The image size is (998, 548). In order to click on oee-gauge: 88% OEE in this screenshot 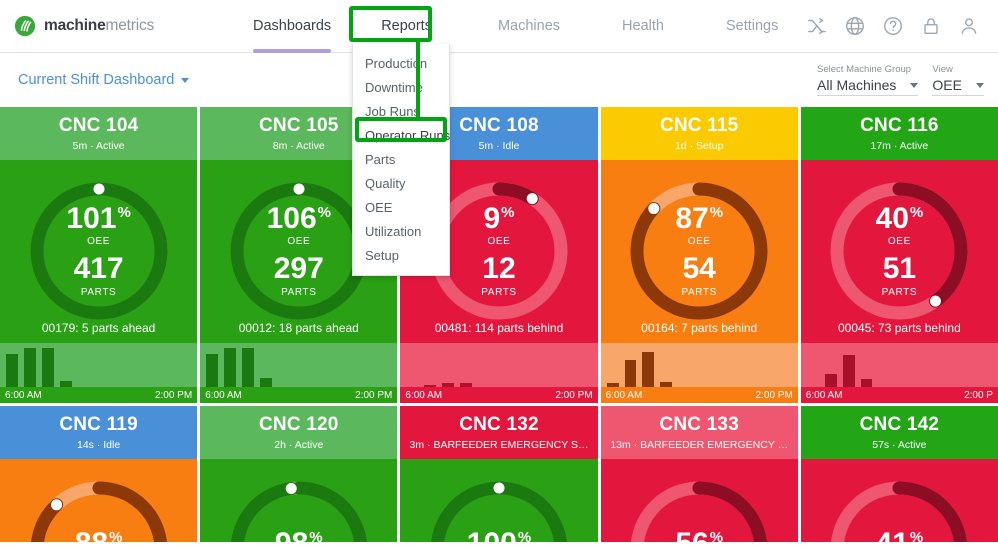, I will do `click(99, 506)`.